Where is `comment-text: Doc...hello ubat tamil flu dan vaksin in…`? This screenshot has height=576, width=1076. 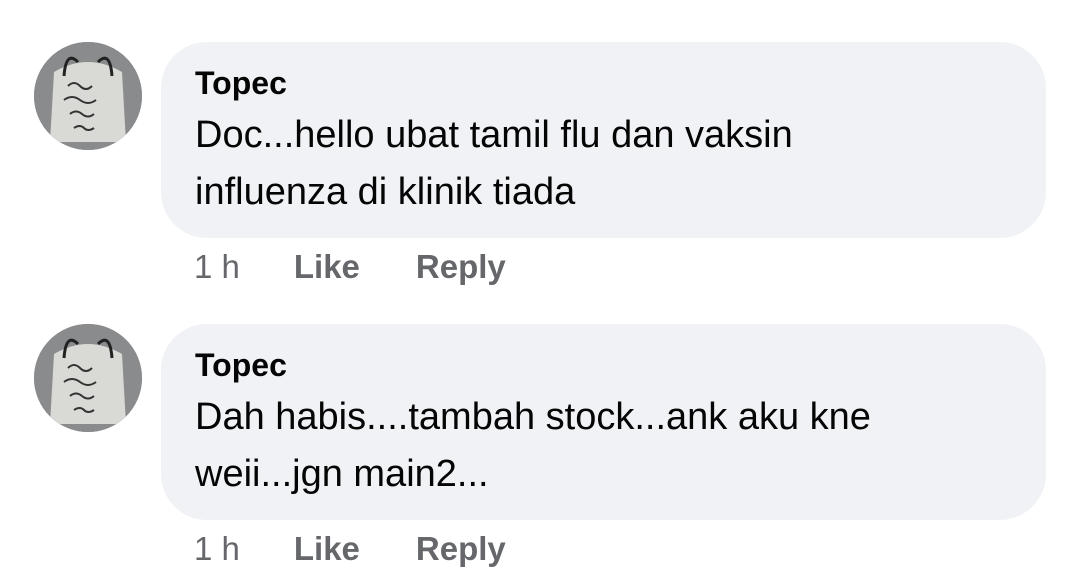 comment-text: Doc...hello ubat tamil flu dan vaksin in… is located at coordinates (494, 163).